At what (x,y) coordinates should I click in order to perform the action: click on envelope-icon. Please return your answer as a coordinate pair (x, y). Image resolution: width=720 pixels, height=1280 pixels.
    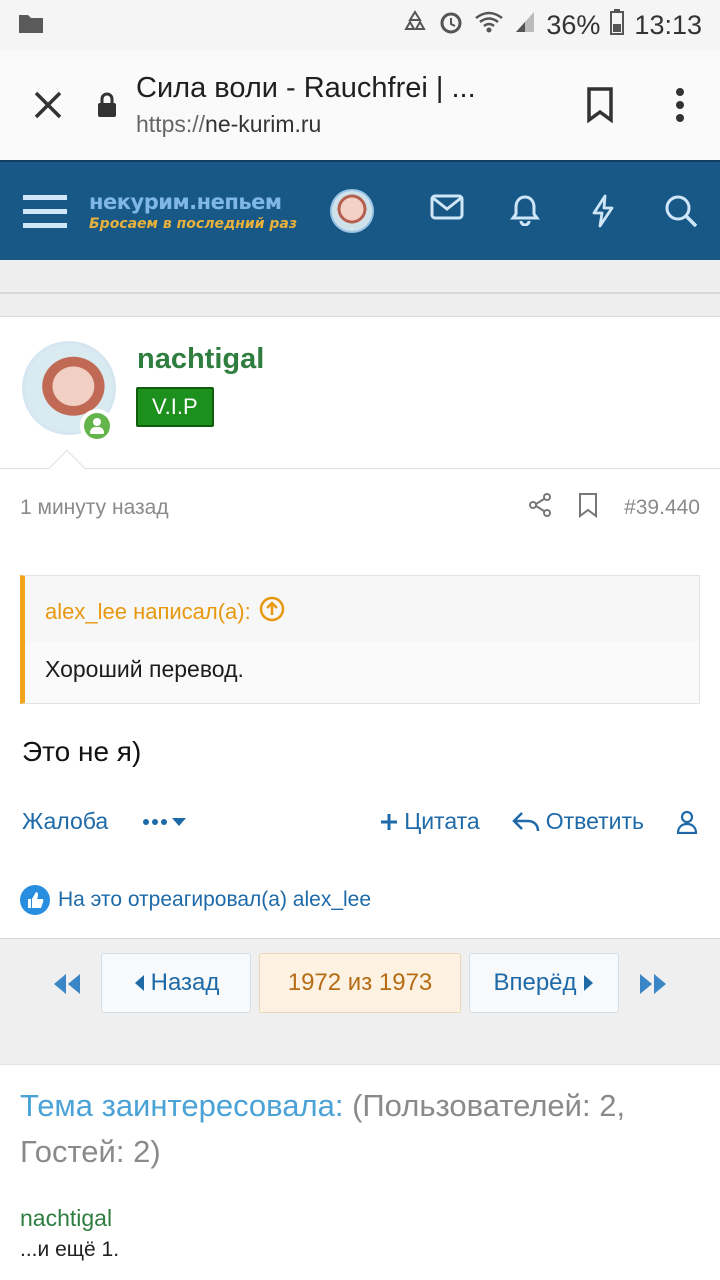
    Looking at the image, I should click on (447, 207).